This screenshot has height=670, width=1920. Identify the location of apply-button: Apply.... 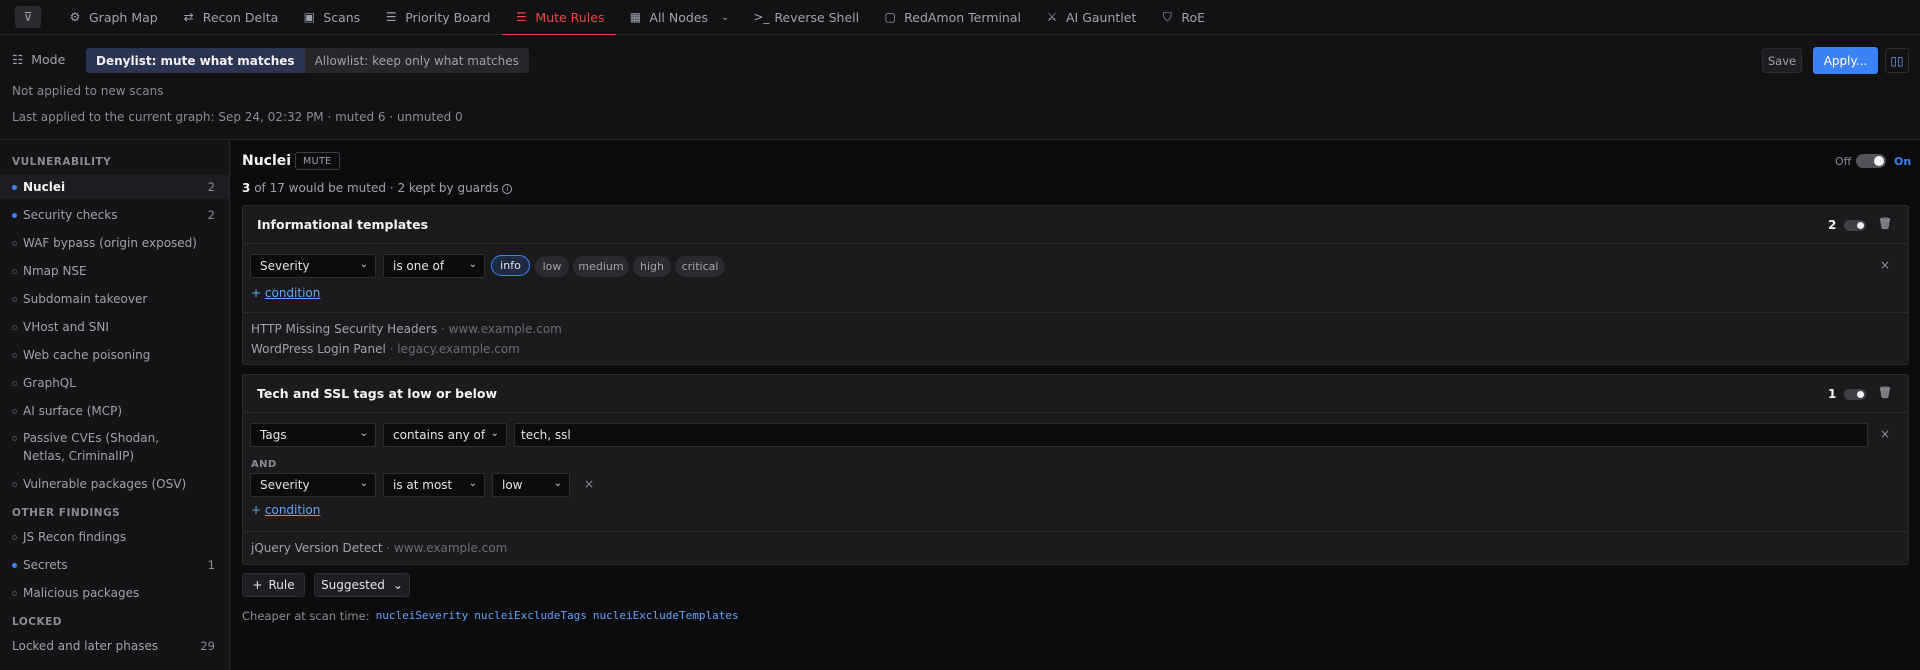
(1845, 60).